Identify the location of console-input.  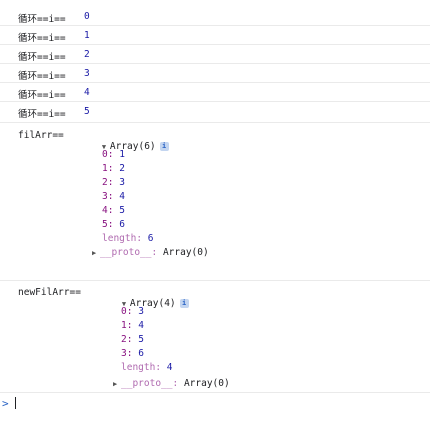
(15, 403).